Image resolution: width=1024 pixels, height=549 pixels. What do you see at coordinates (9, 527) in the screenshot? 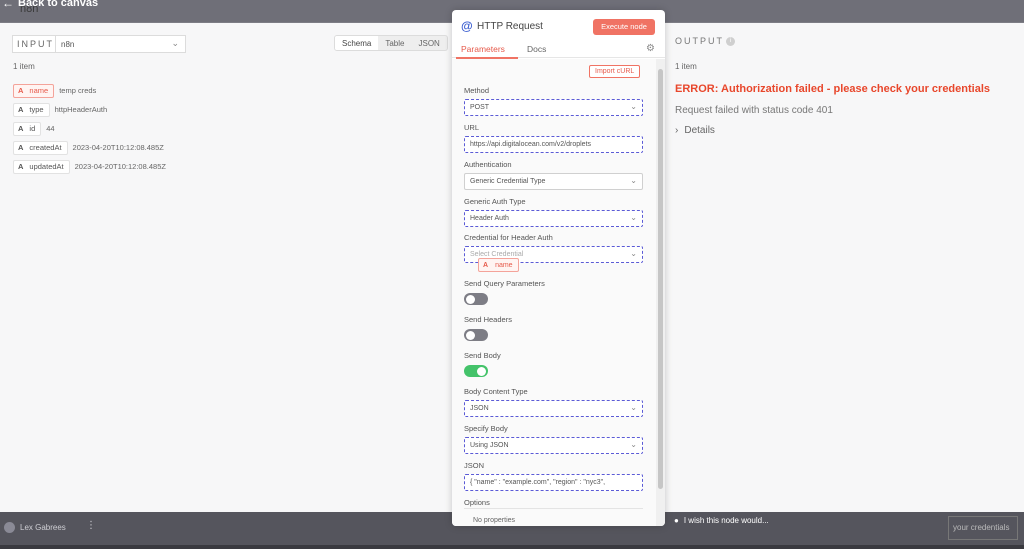
I see `avatar` at bounding box center [9, 527].